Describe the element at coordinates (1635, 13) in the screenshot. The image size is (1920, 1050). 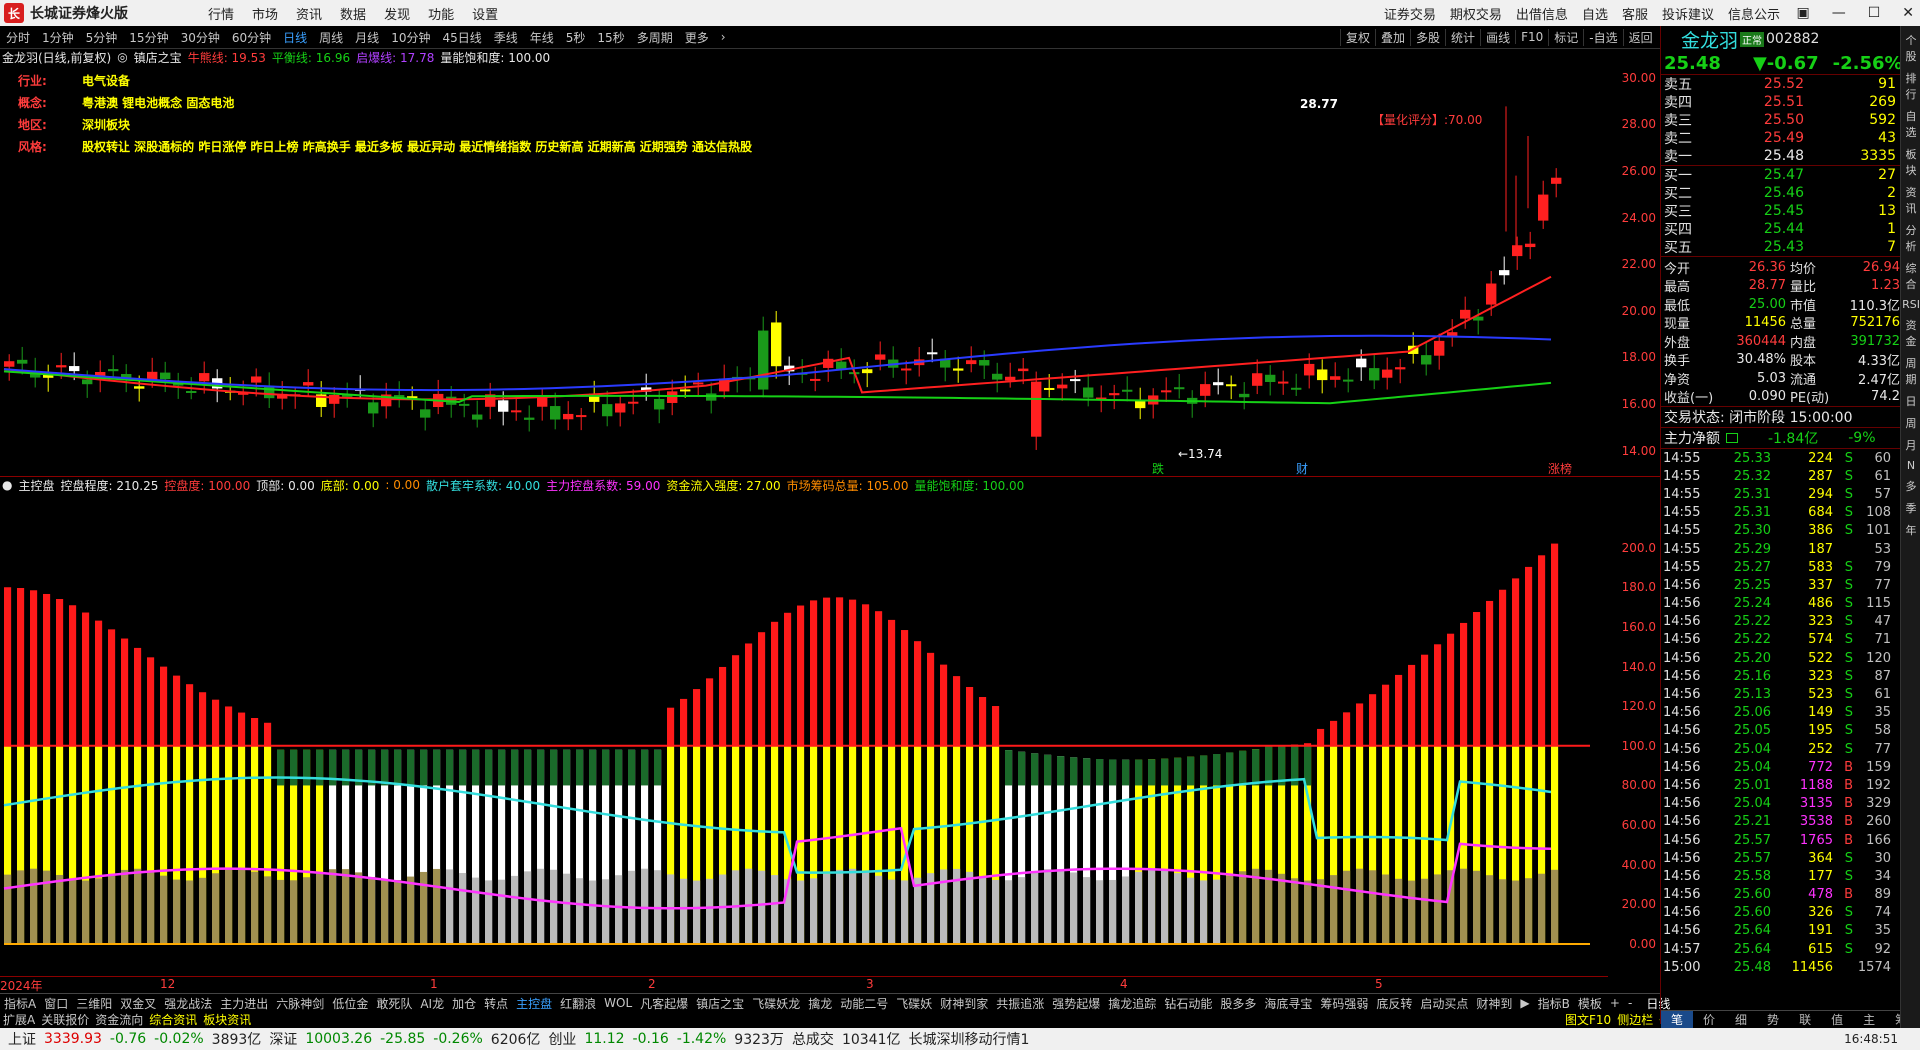
I see `right-menu-item: 客服` at that location.